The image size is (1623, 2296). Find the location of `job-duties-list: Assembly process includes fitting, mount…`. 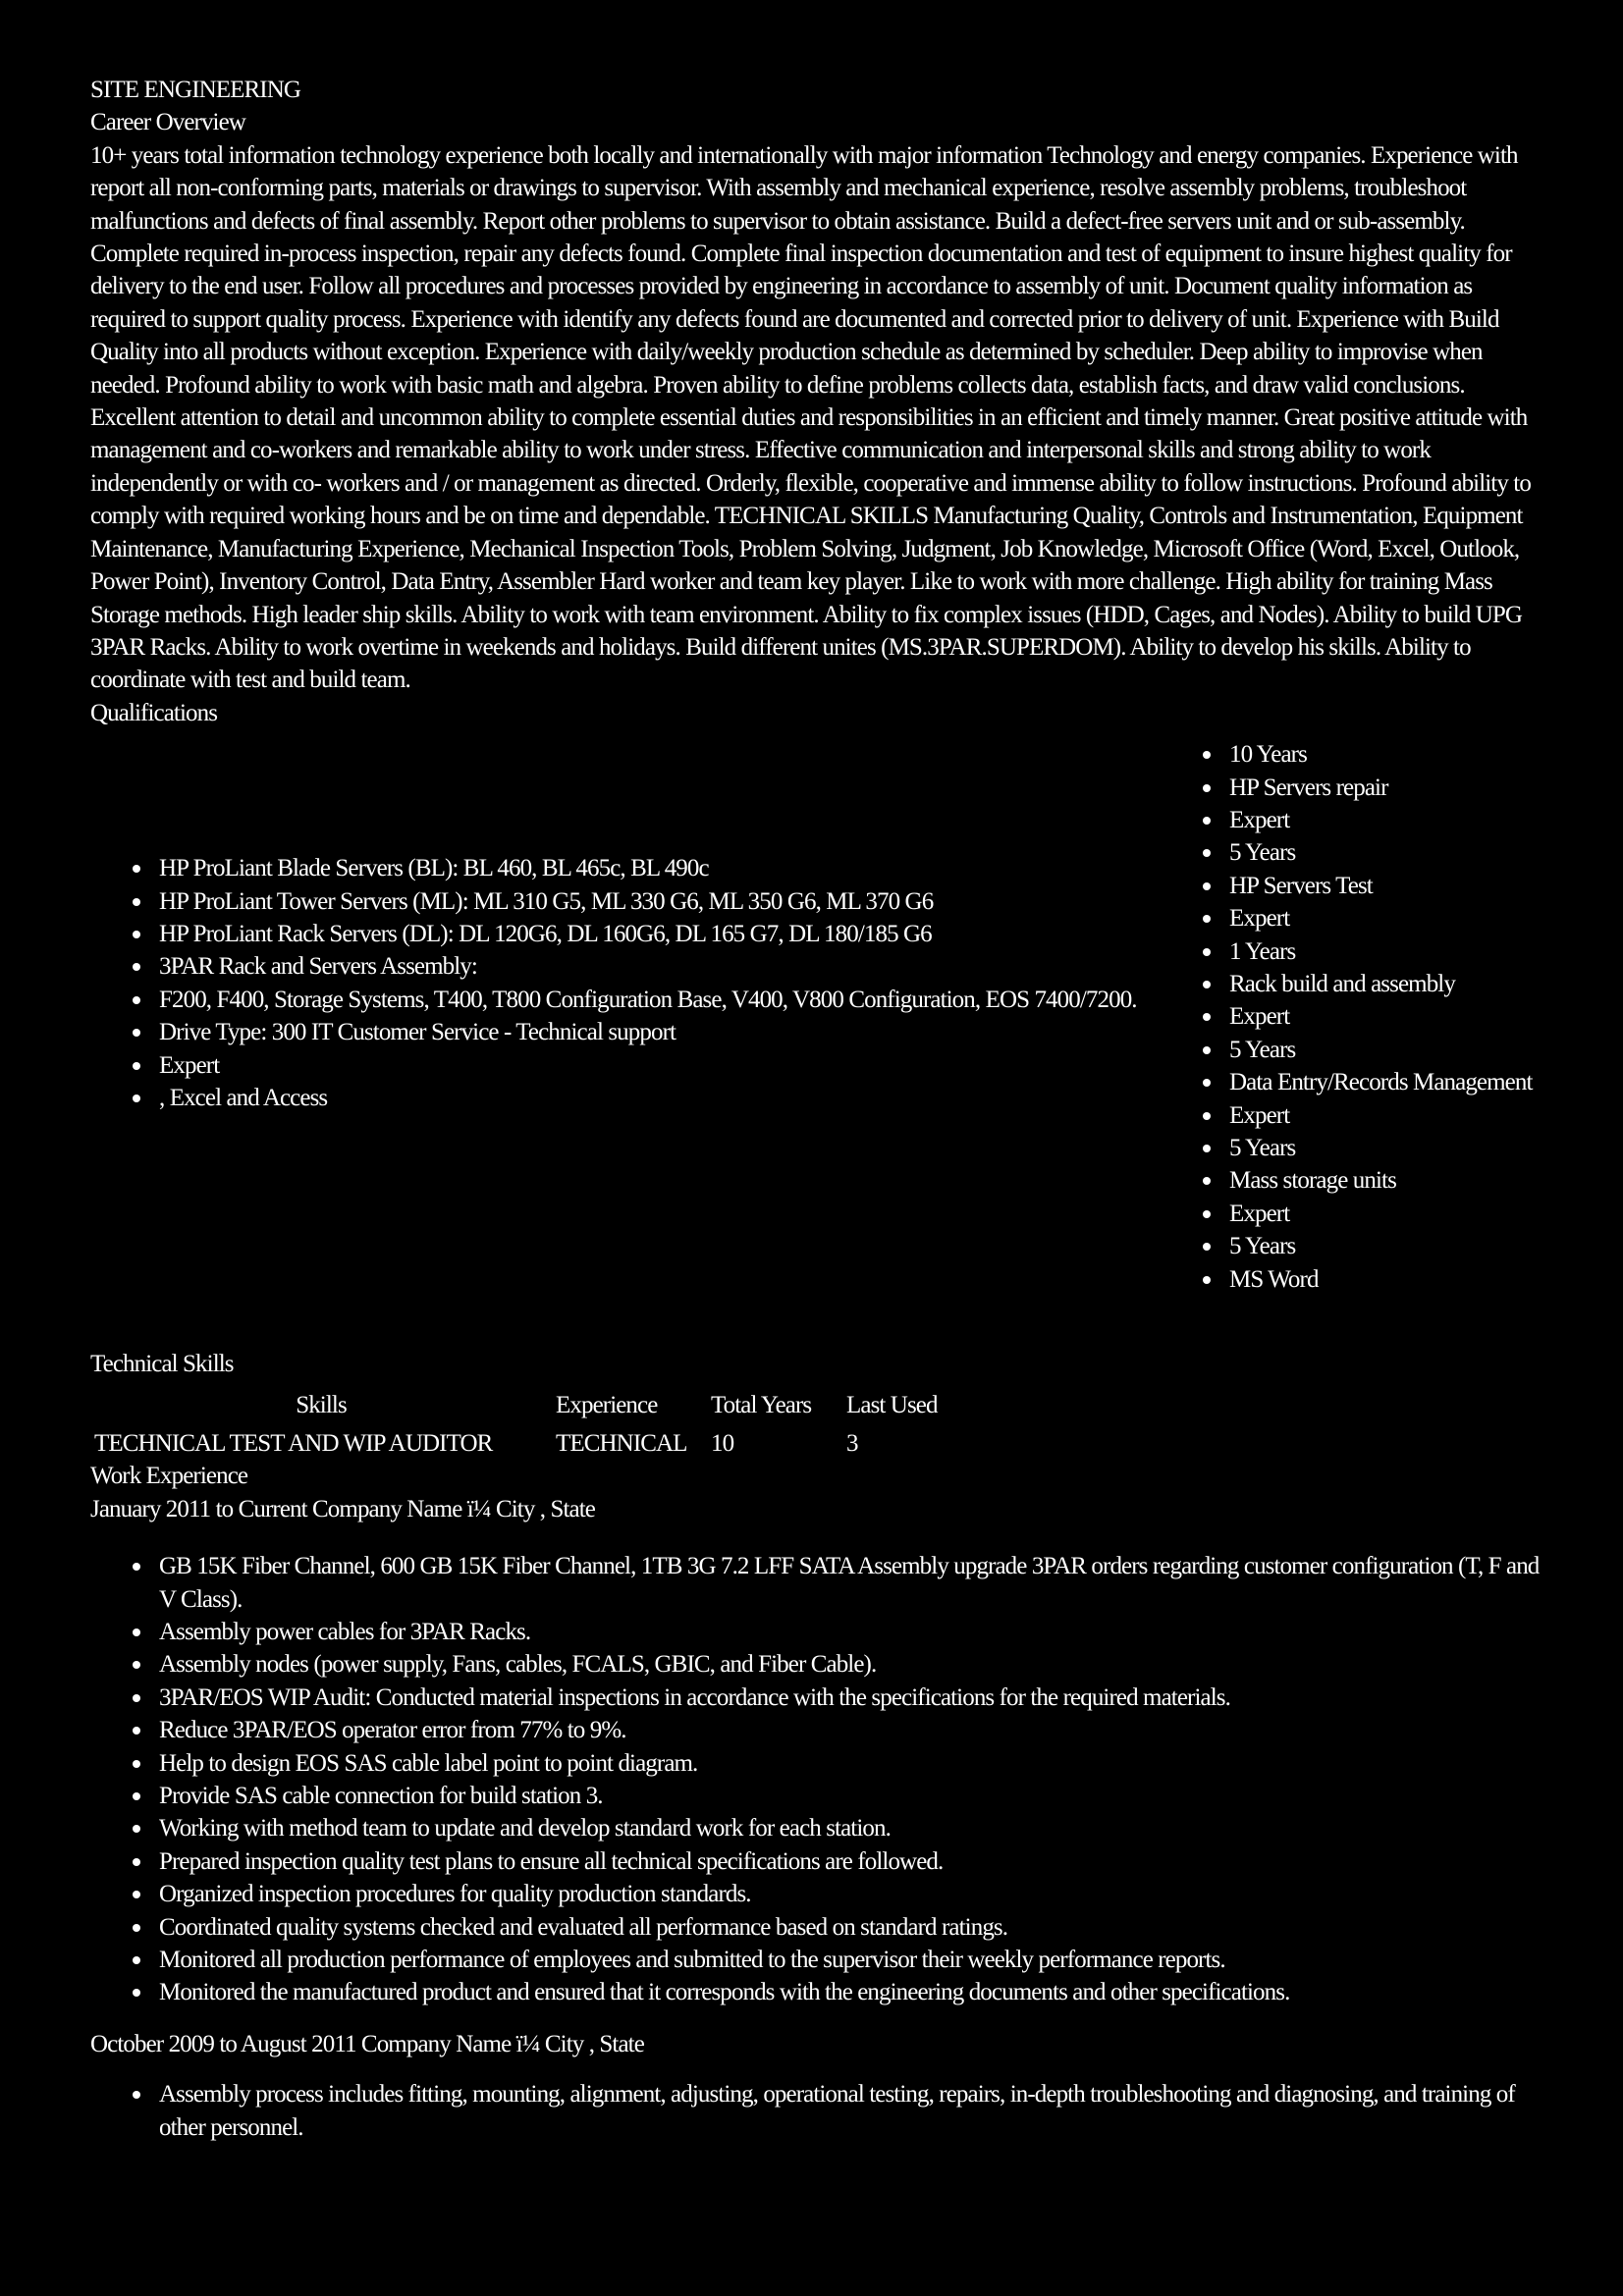

job-duties-list: Assembly process includes fitting, mount… is located at coordinates (831, 2111).